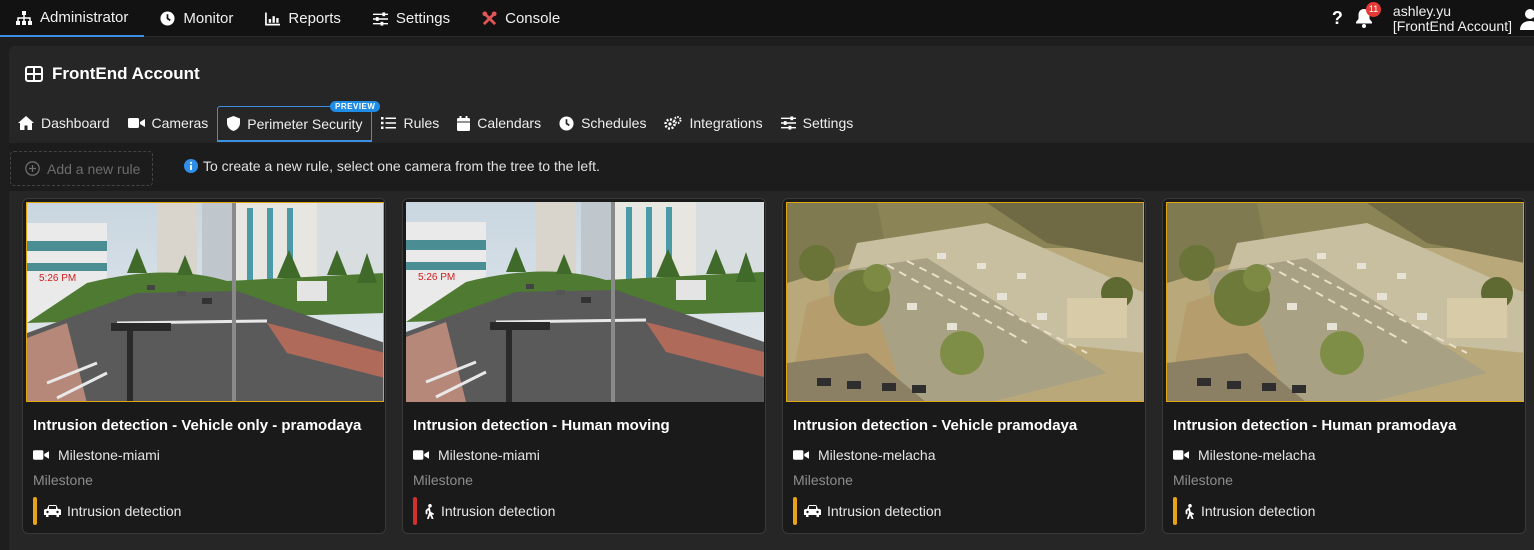  Describe the element at coordinates (541, 425) in the screenshot. I see `rule-title: Intrusion detection - Human moving` at that location.